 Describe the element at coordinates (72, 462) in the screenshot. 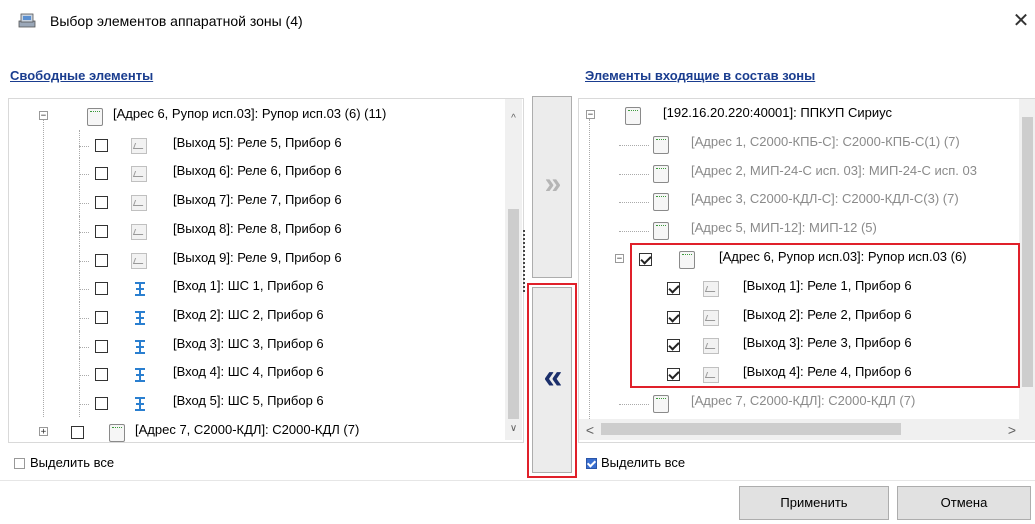

I see `left-select-all-label: Выделить все` at that location.